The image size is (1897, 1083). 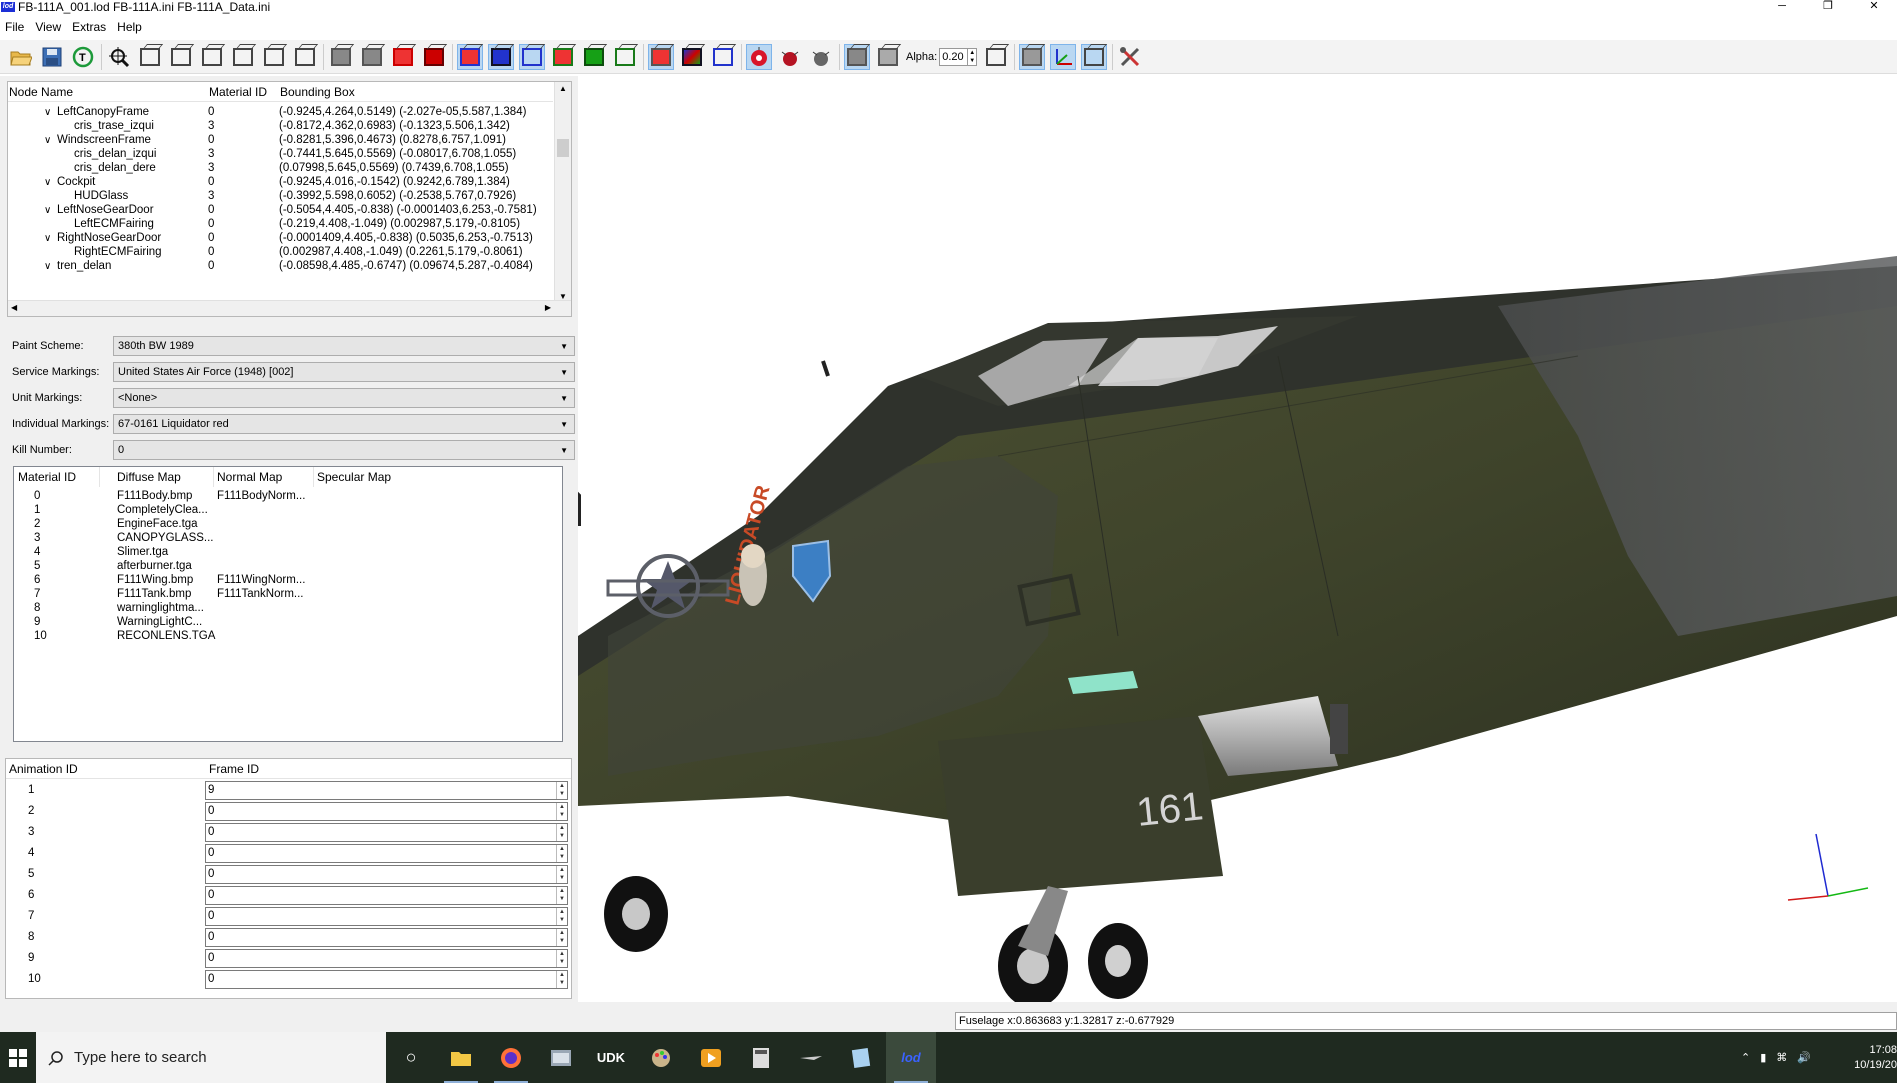 What do you see at coordinates (563, 148) in the screenshot?
I see `scroll-thumb` at bounding box center [563, 148].